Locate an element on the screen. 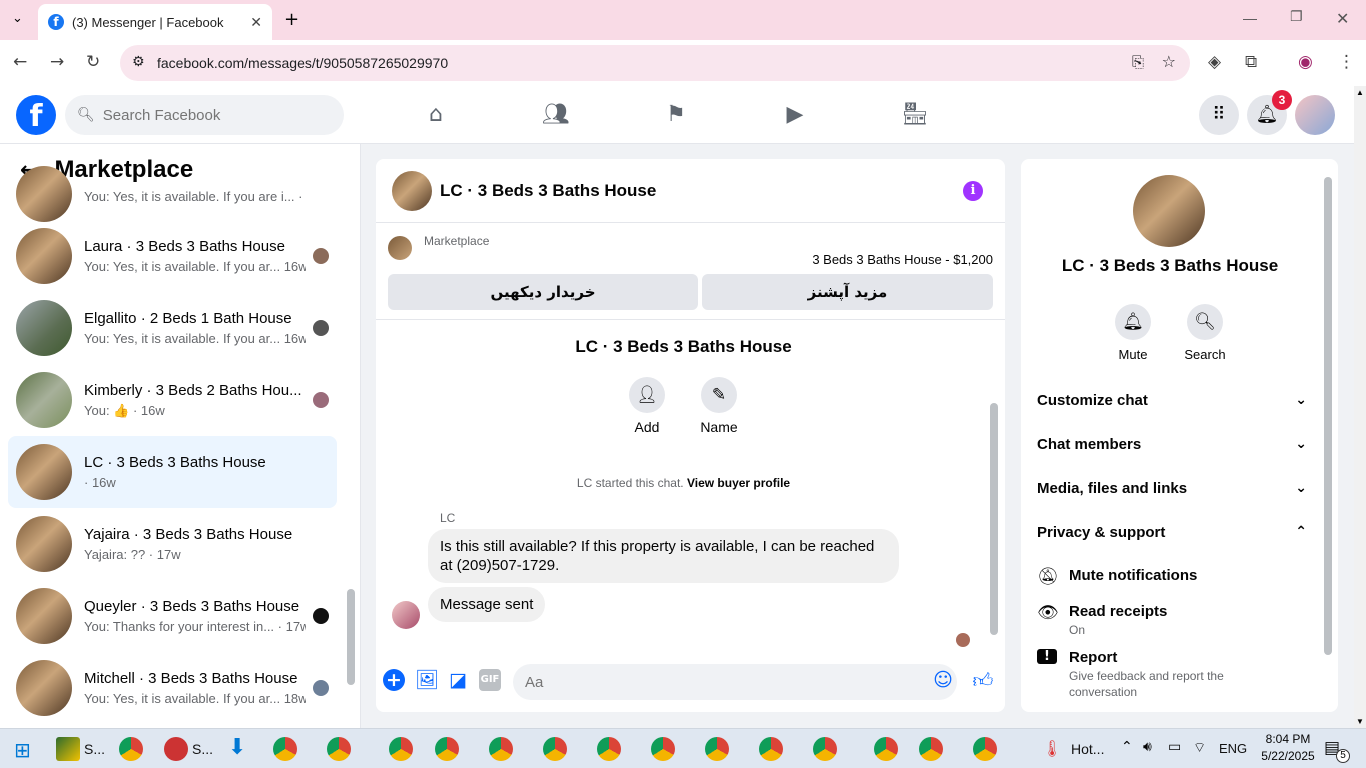 This screenshot has height=768, width=1366. add-member-button: 👤︎ Add is located at coordinates (647, 406).